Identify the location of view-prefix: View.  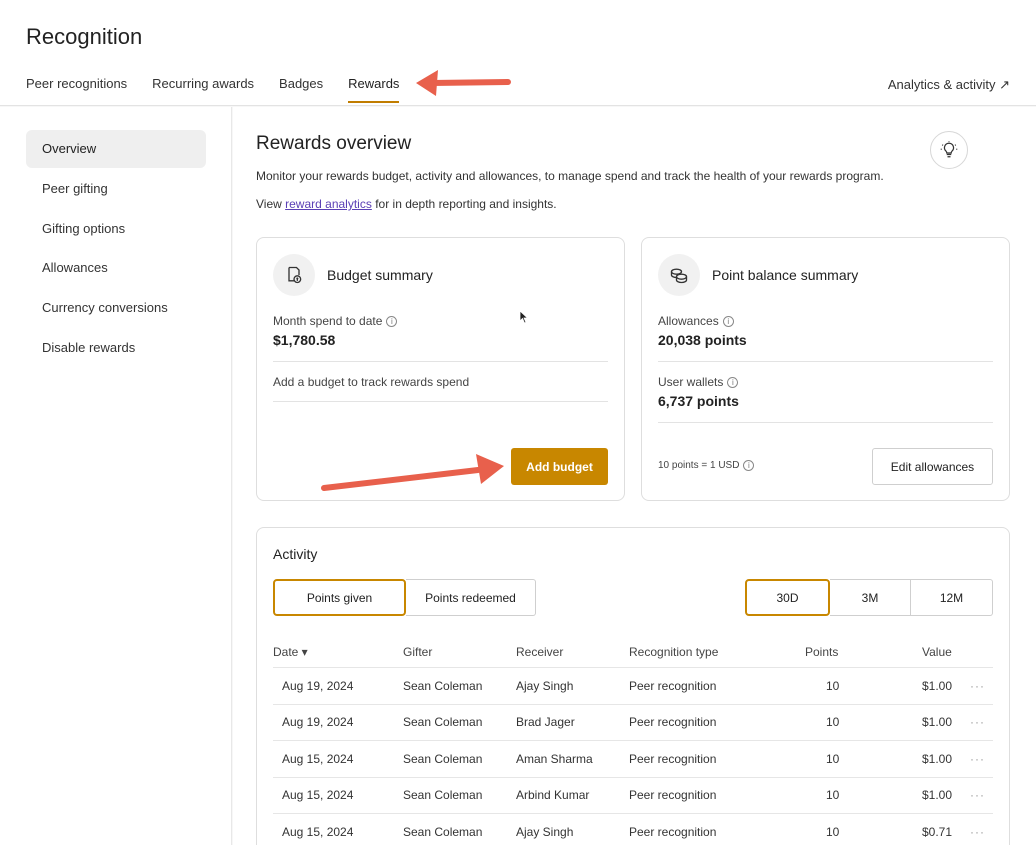
(269, 204).